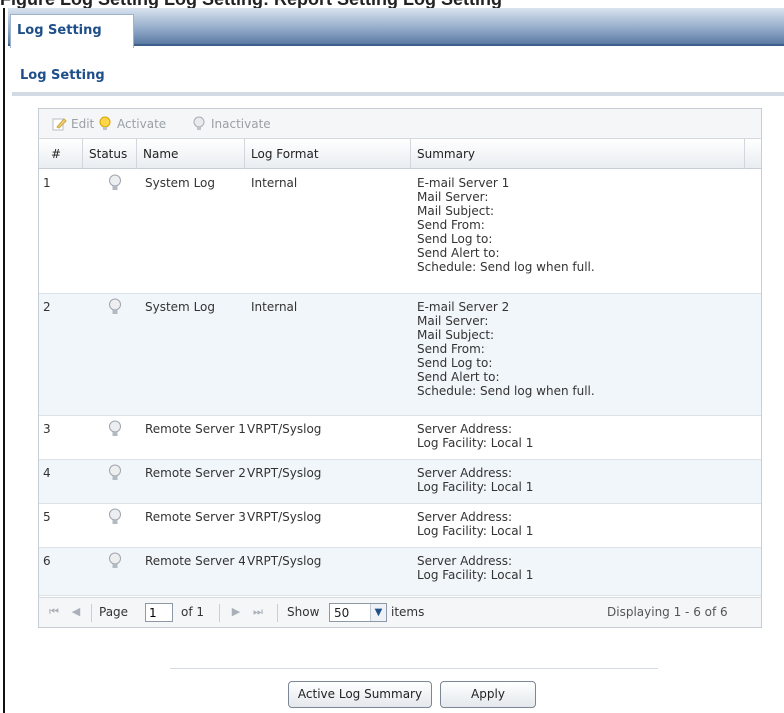 The height and width of the screenshot is (713, 784). Describe the element at coordinates (195, 517) in the screenshot. I see `row-name: Remote Server 3` at that location.